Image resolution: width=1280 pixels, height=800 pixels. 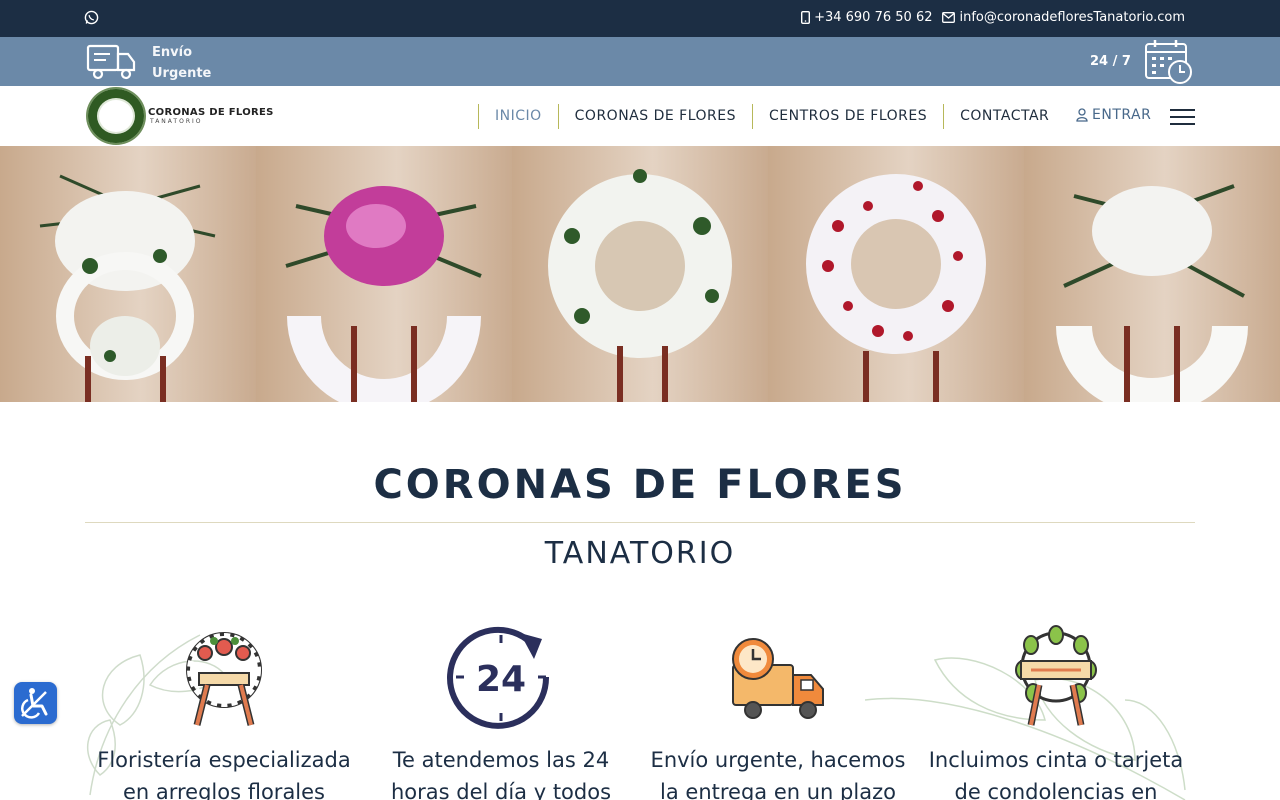 I want to click on laurel-wreath-icon, so click(x=1056, y=675).